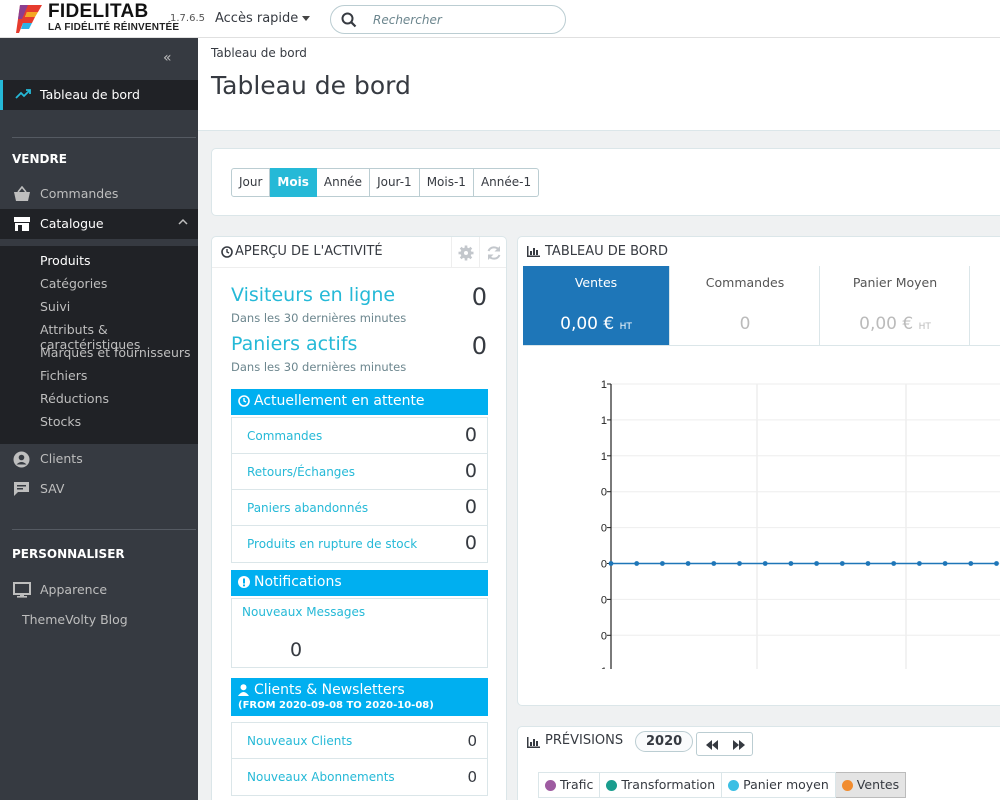 Image resolution: width=1000 pixels, height=800 pixels. I want to click on y-tick-label: 0, so click(604, 493).